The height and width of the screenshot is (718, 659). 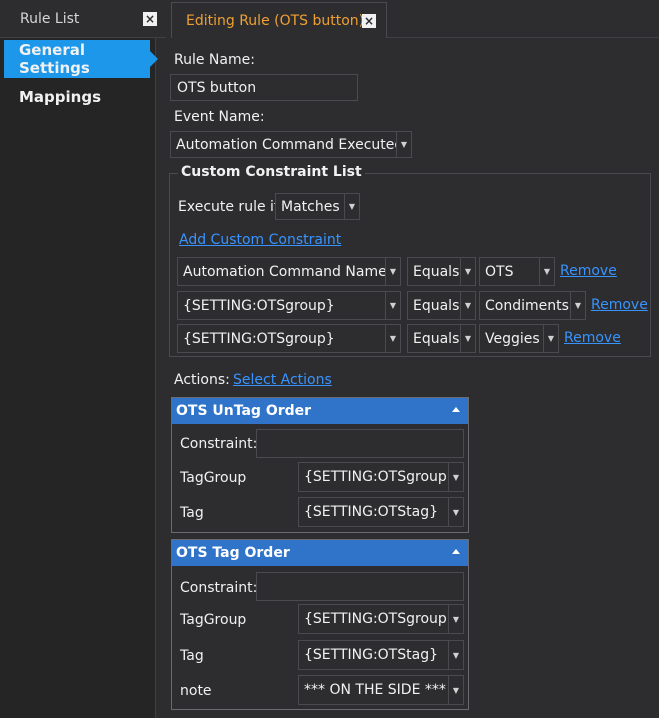 I want to click on constraint-value-select: OTS ▼, so click(x=517, y=271).